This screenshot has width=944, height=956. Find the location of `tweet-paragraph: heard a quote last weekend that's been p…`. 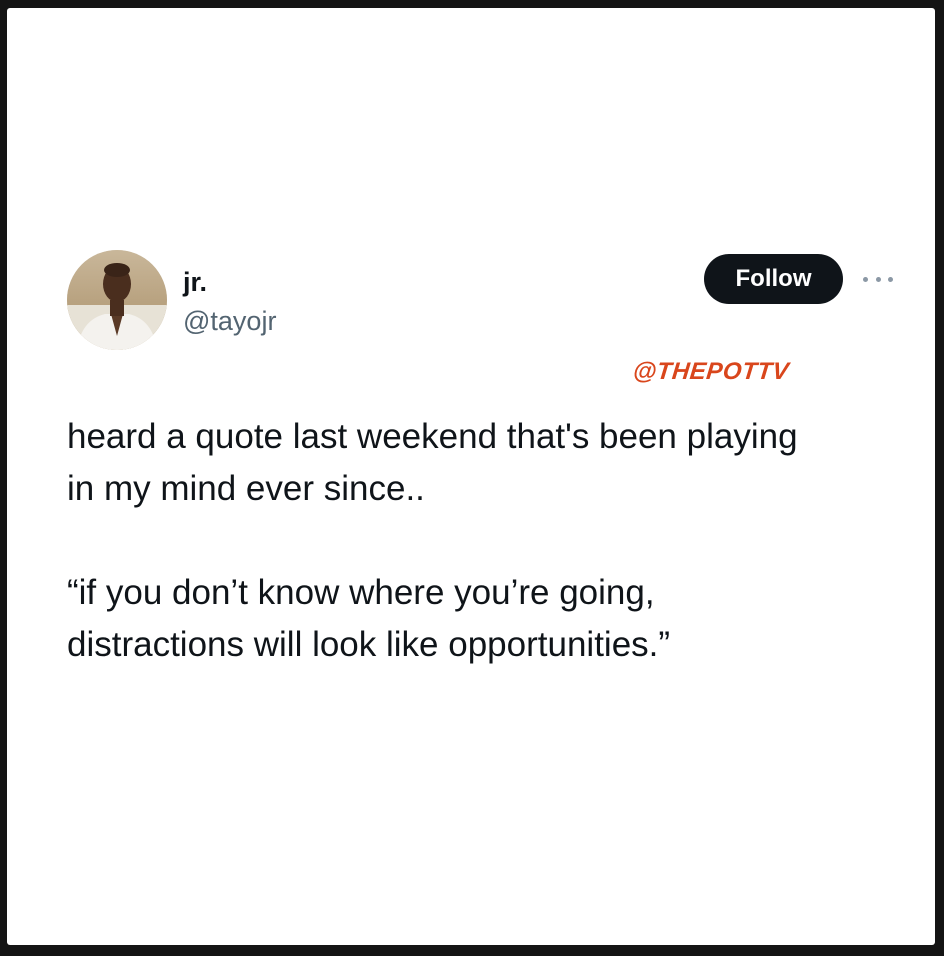

tweet-paragraph: heard a quote last weekend that's been p… is located at coordinates (432, 462).